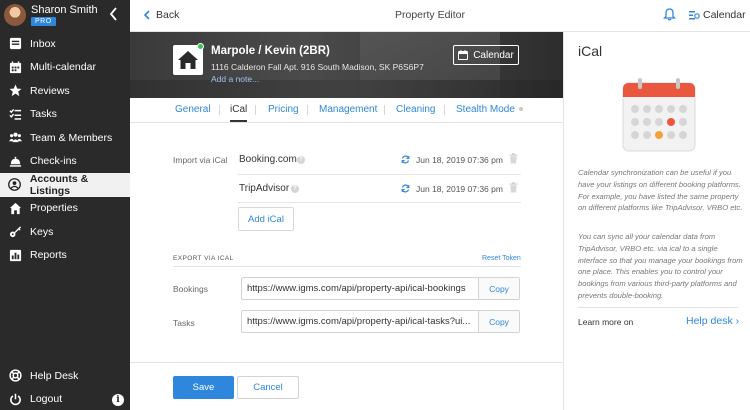  I want to click on sidebar-item-tasks: Tasks, so click(65, 115).